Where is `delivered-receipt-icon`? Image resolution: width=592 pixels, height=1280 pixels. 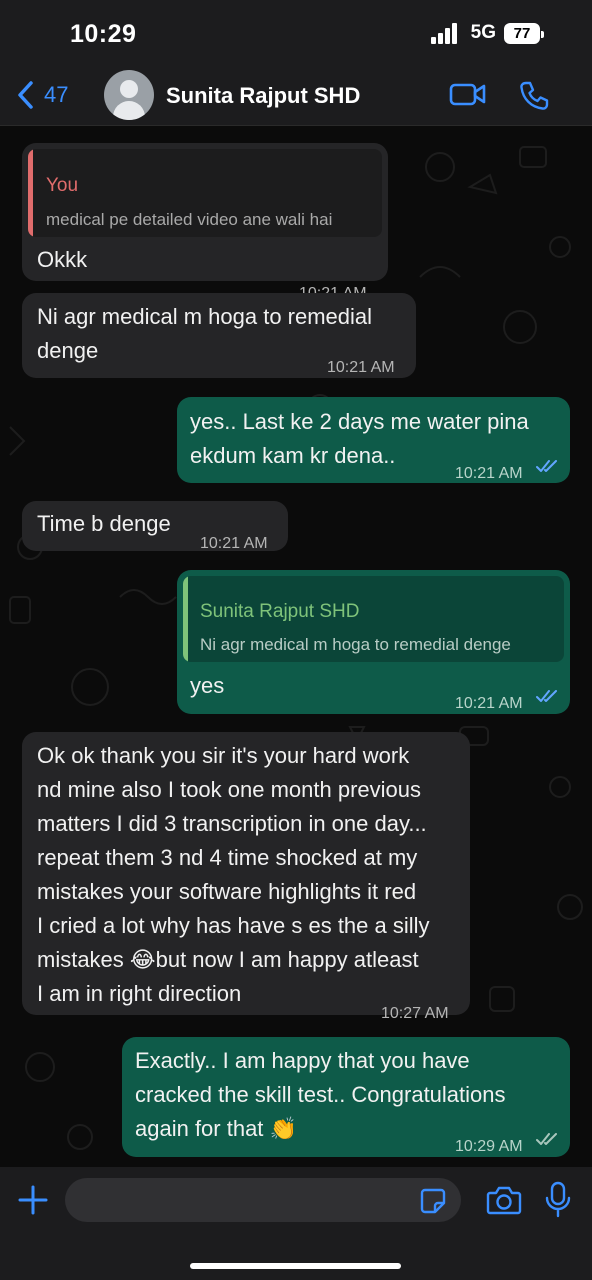
delivered-receipt-icon is located at coordinates (546, 1139).